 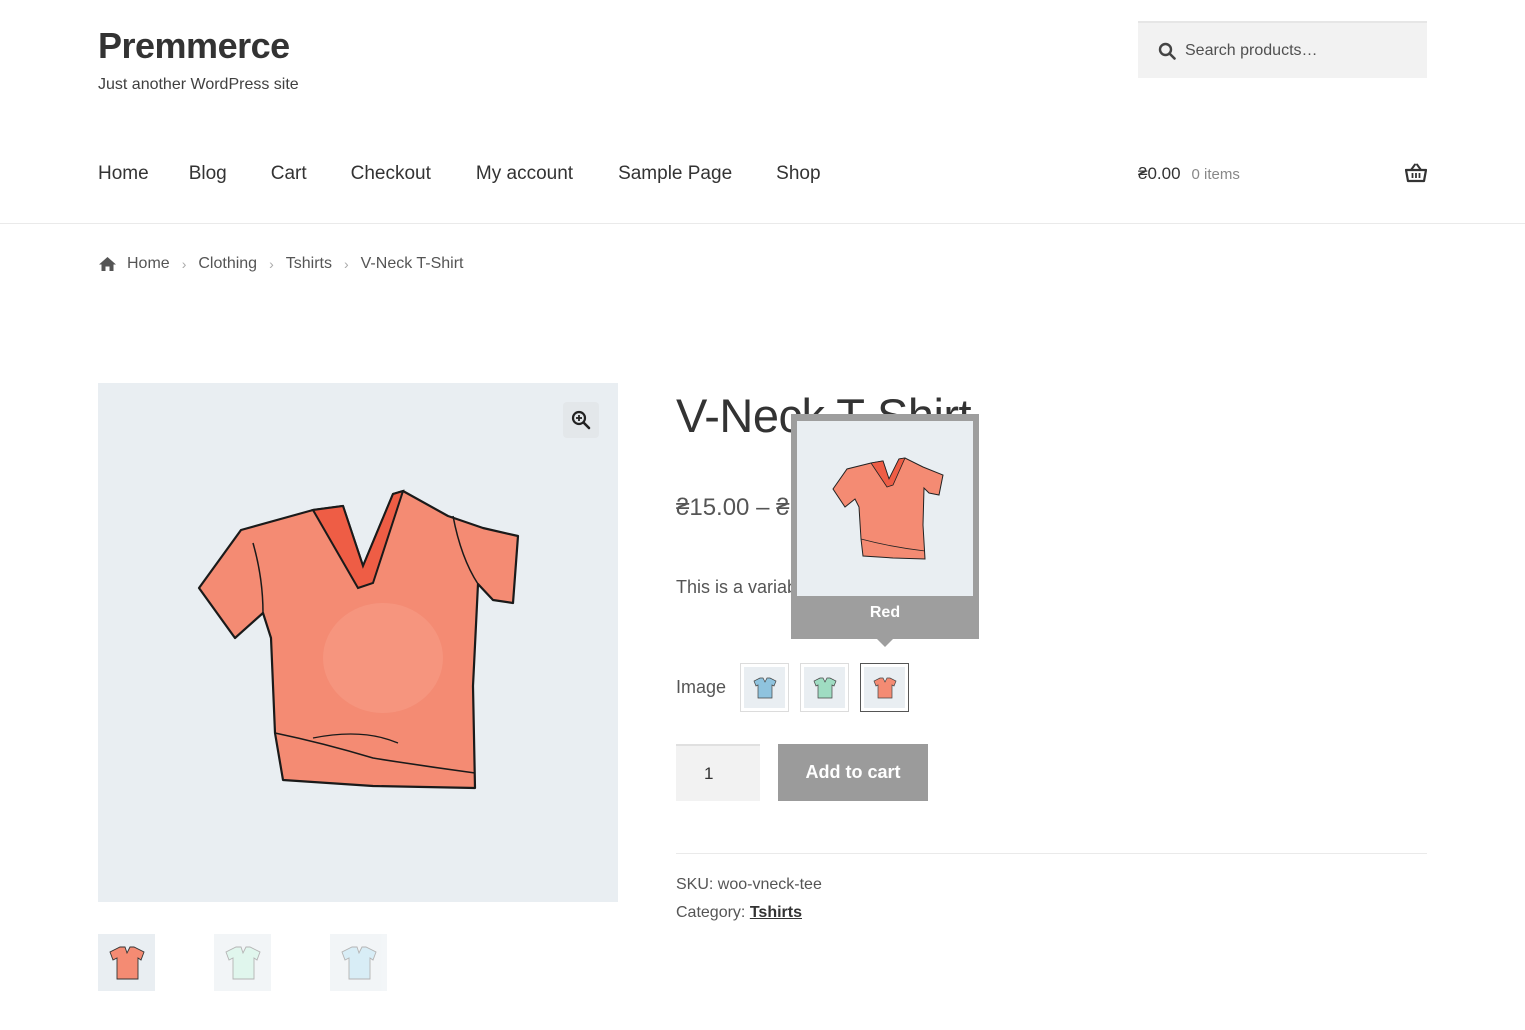 I want to click on swatch-tooltip: Red, so click(x=885, y=530).